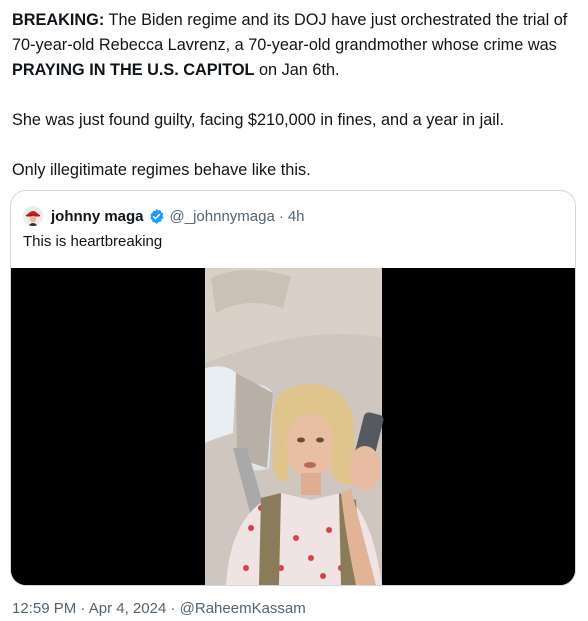 This screenshot has height=621, width=588. Describe the element at coordinates (128, 608) in the screenshot. I see `tweet-date: Apr 4, 2024` at that location.